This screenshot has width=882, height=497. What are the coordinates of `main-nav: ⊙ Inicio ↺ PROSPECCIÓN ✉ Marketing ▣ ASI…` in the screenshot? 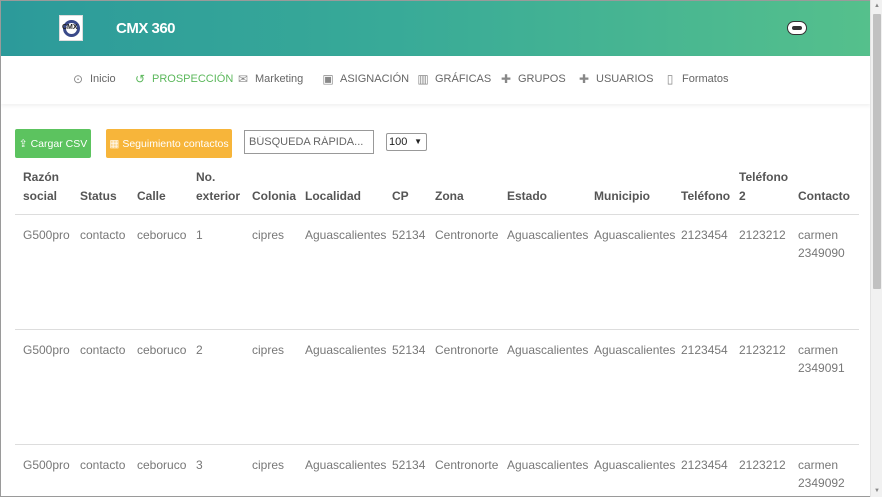 It's located at (435, 80).